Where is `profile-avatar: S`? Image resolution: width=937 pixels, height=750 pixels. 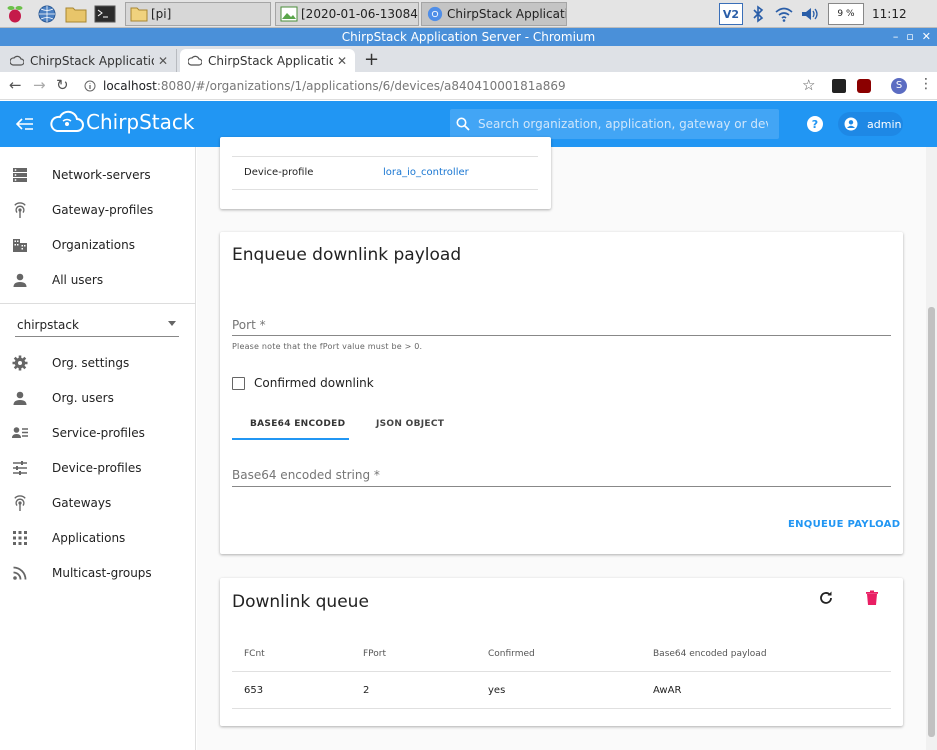
profile-avatar: S is located at coordinates (899, 86).